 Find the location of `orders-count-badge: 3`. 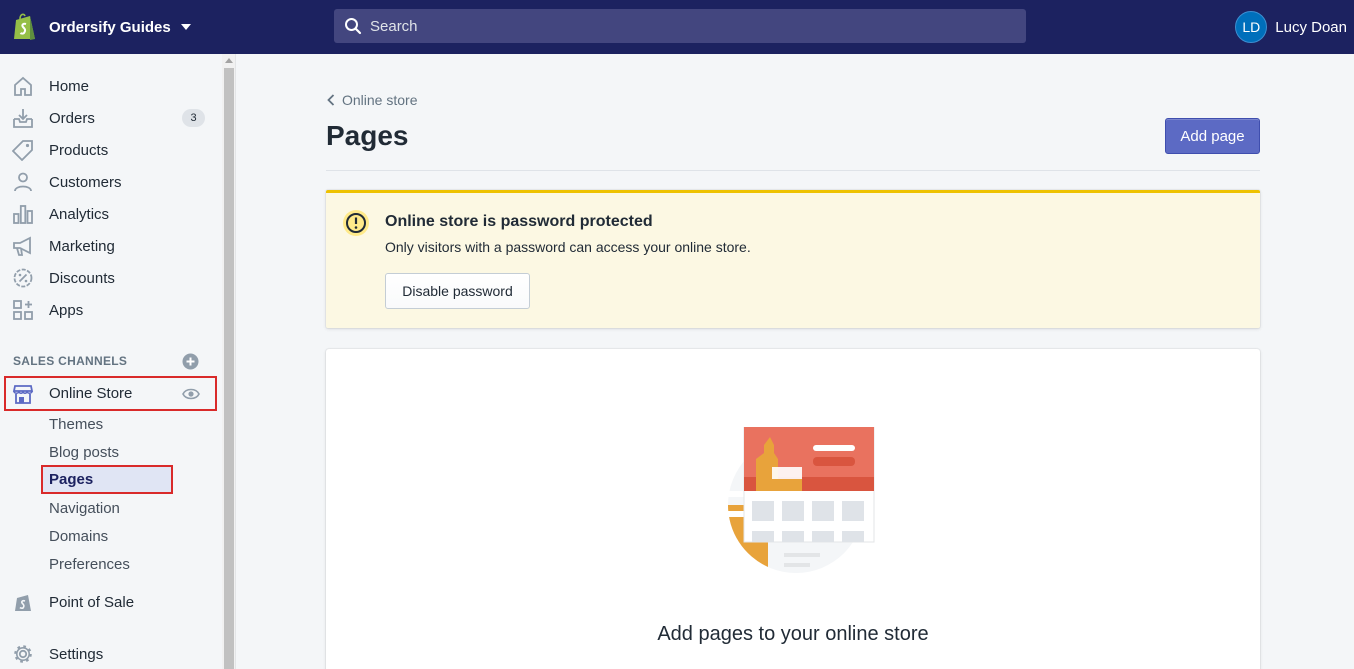

orders-count-badge: 3 is located at coordinates (193, 118).